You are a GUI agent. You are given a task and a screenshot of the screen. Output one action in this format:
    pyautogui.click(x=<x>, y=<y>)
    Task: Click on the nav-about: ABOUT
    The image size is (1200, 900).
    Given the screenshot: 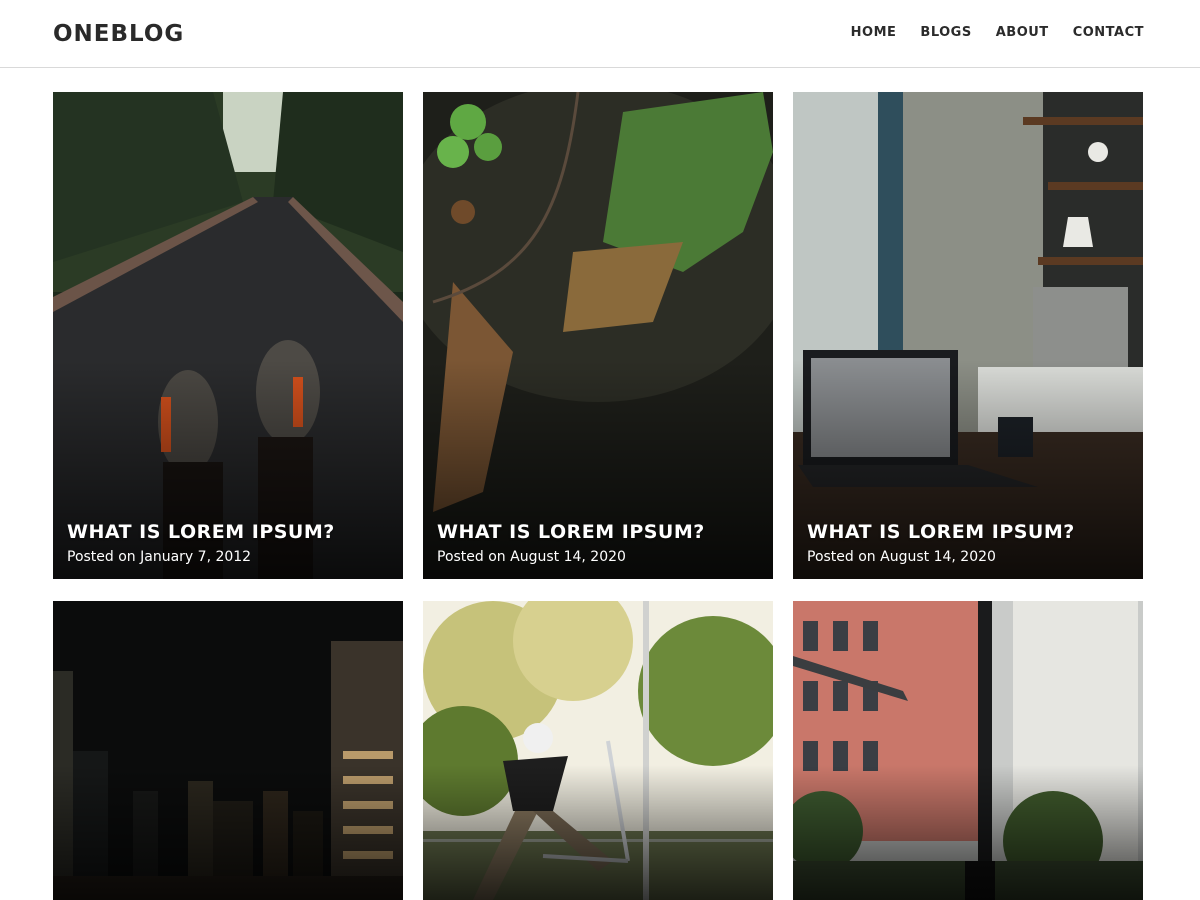 What is the action you would take?
    pyautogui.click(x=1022, y=32)
    